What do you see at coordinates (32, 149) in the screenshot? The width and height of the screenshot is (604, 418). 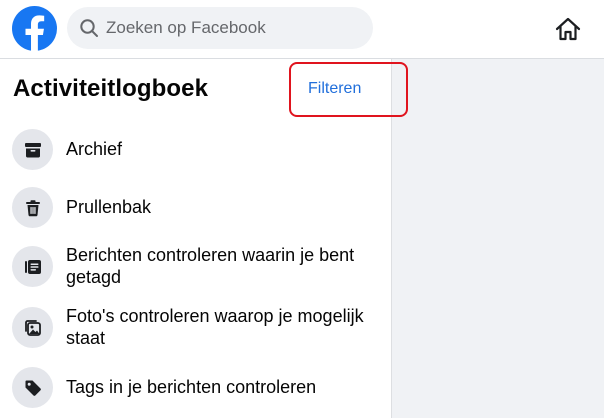 I see `archive-icon` at bounding box center [32, 149].